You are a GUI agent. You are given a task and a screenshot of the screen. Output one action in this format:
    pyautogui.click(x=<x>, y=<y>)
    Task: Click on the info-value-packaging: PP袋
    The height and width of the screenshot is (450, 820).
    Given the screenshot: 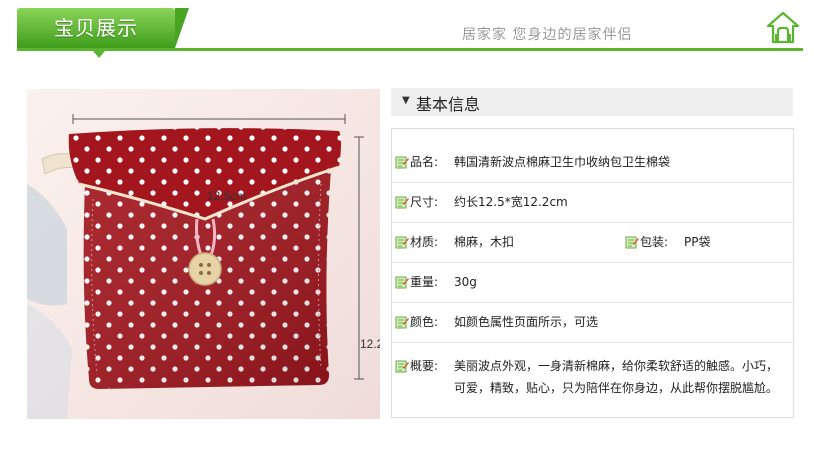 What is the action you would take?
    pyautogui.click(x=697, y=242)
    